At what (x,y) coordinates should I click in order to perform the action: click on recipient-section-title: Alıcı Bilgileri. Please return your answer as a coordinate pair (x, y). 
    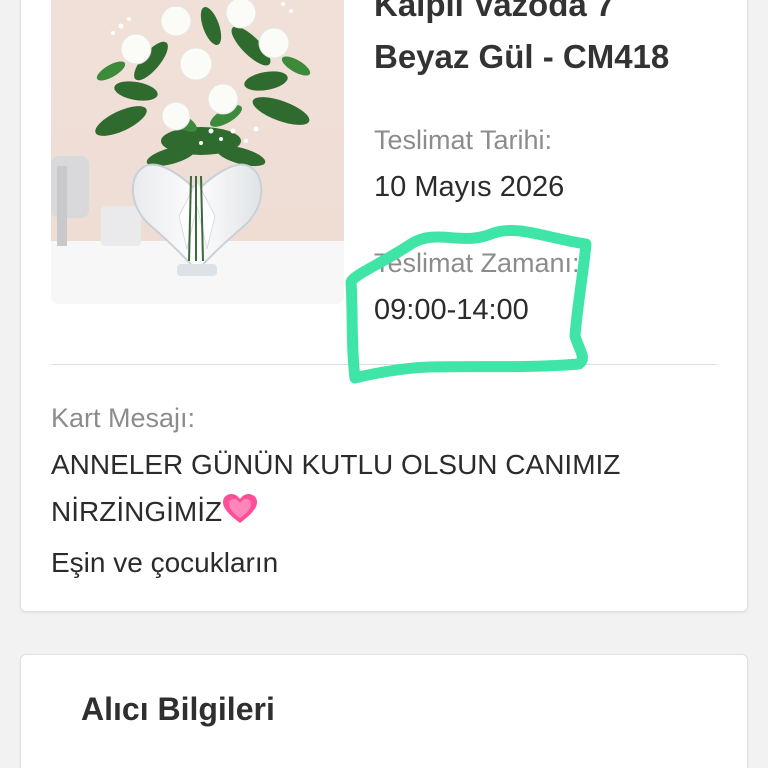
    Looking at the image, I should click on (178, 709).